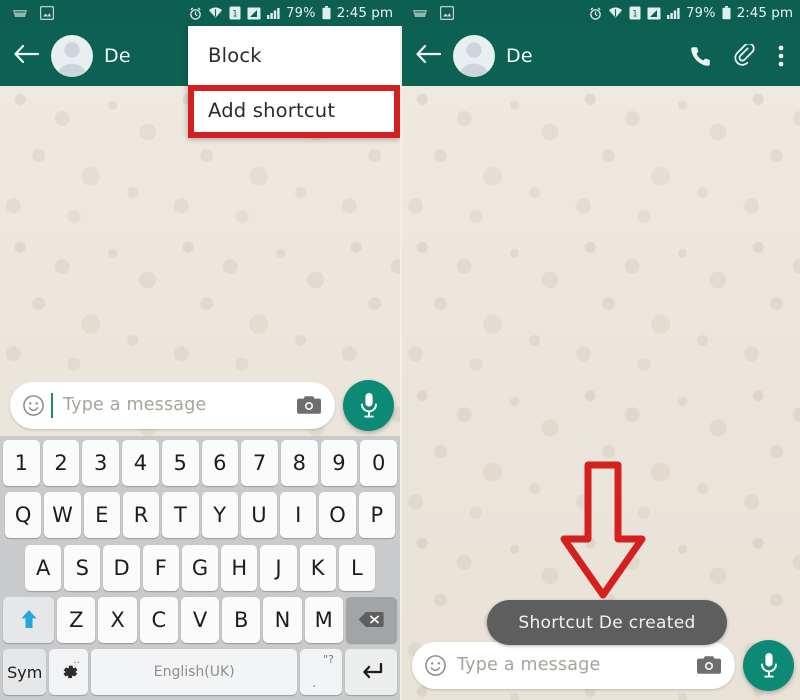 Image resolution: width=800 pixels, height=700 pixels. Describe the element at coordinates (781, 56) in the screenshot. I see `three-dot-menu-icon` at that location.